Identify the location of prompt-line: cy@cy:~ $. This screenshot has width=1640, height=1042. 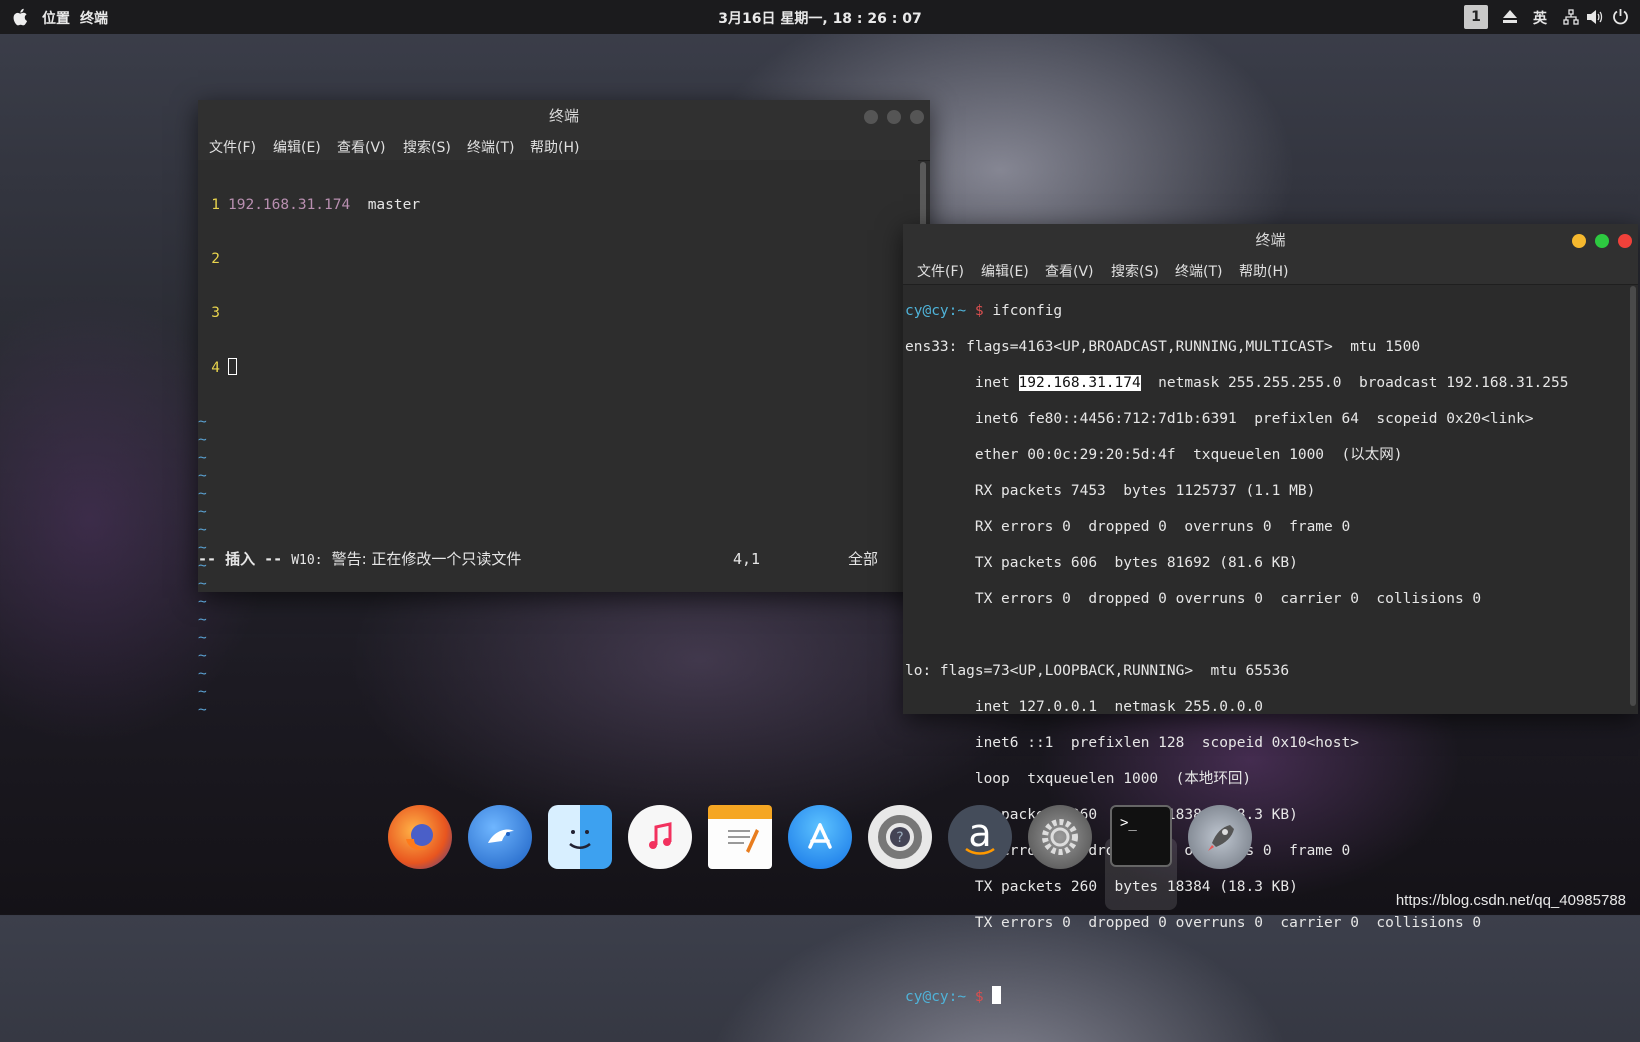
(1265, 996).